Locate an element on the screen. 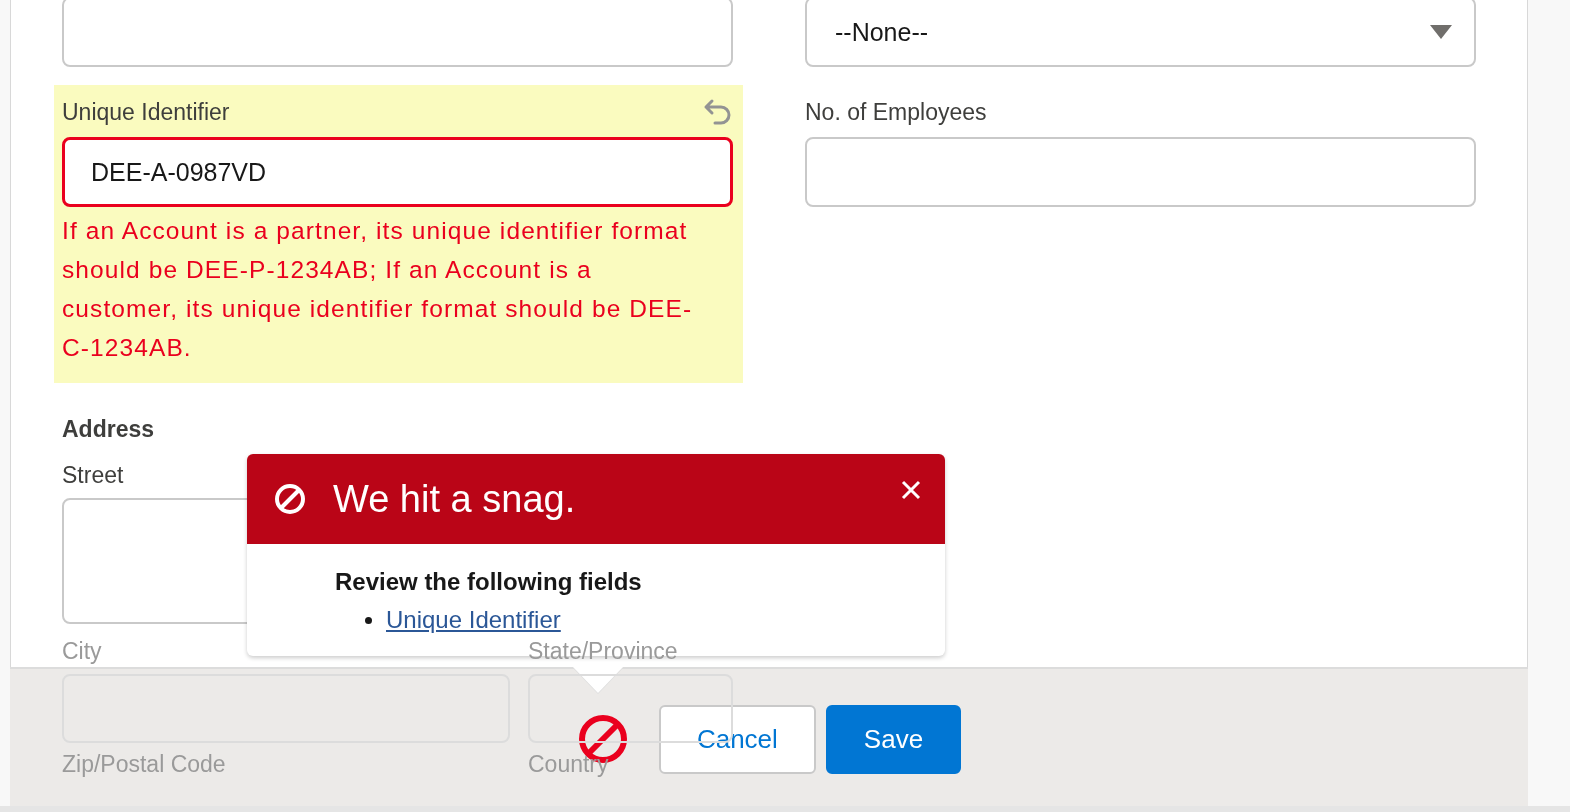 This screenshot has width=1570, height=812. field-label: No. of Employees is located at coordinates (896, 112).